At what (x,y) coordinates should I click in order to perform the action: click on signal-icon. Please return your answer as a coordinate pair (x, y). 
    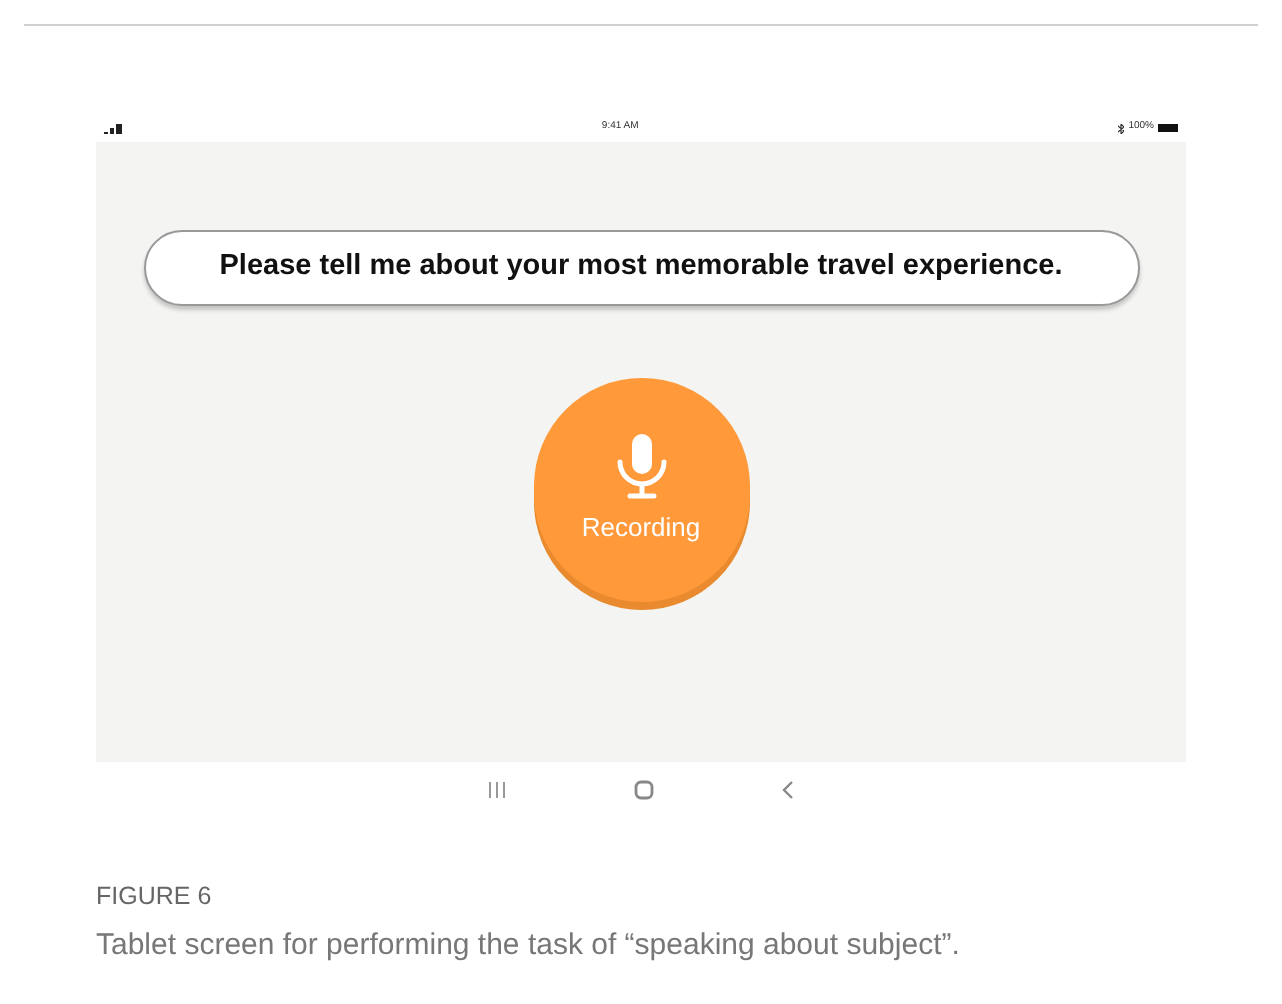
    Looking at the image, I should click on (113, 128).